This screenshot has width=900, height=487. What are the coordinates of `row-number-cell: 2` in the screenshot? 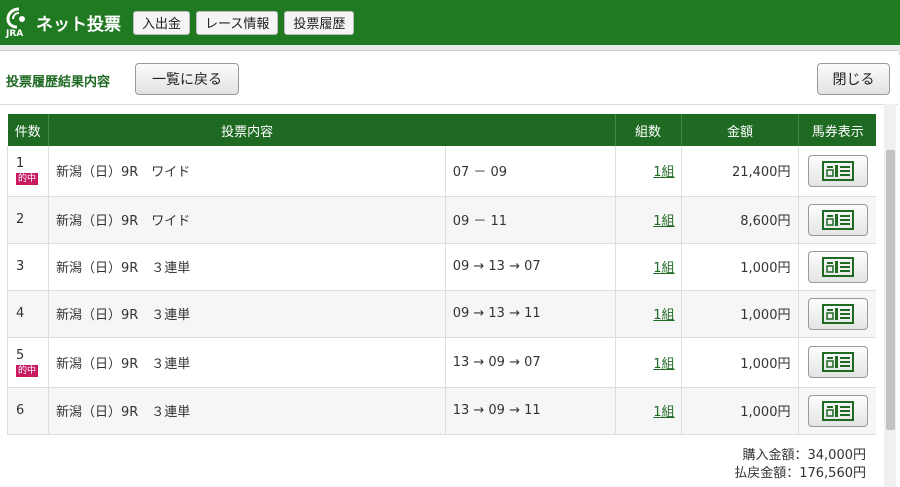 It's located at (28, 220).